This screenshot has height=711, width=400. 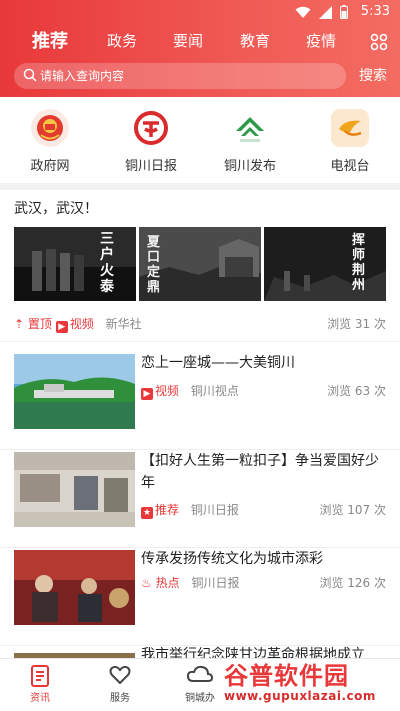 I want to click on article-source: 新华社, so click(x=123, y=324).